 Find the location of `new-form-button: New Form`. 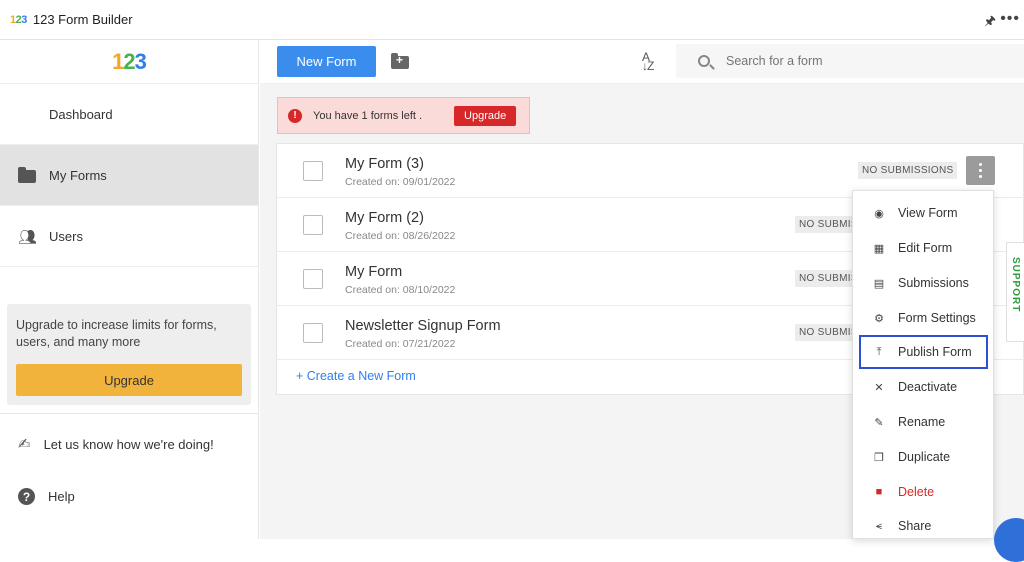

new-form-button: New Form is located at coordinates (326, 61).